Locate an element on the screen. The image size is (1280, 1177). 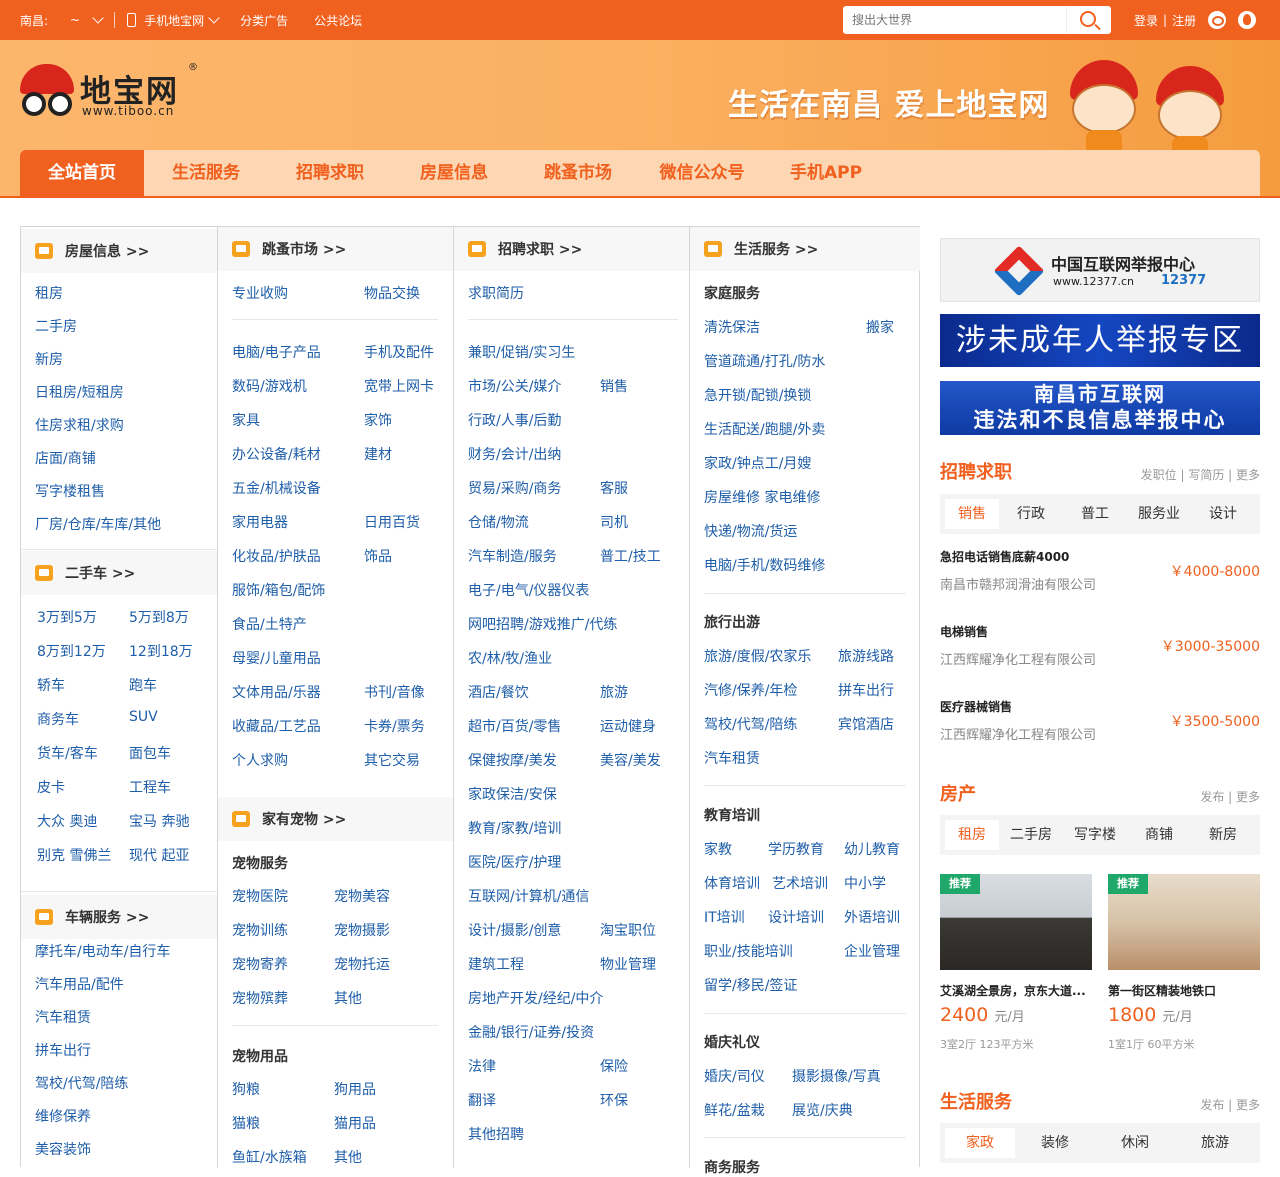
qq-icon is located at coordinates (1247, 20).